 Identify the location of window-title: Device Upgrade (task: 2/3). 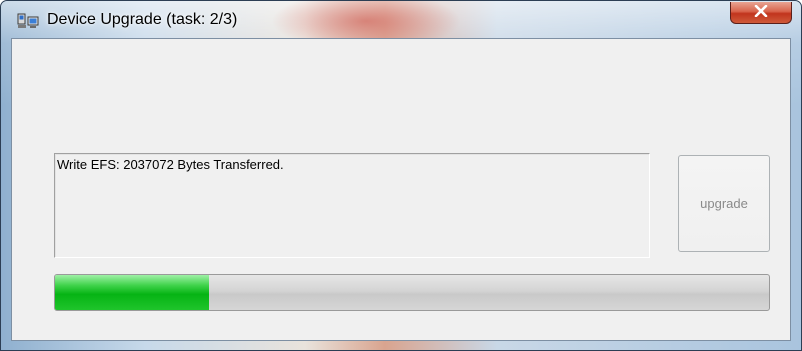
(142, 19).